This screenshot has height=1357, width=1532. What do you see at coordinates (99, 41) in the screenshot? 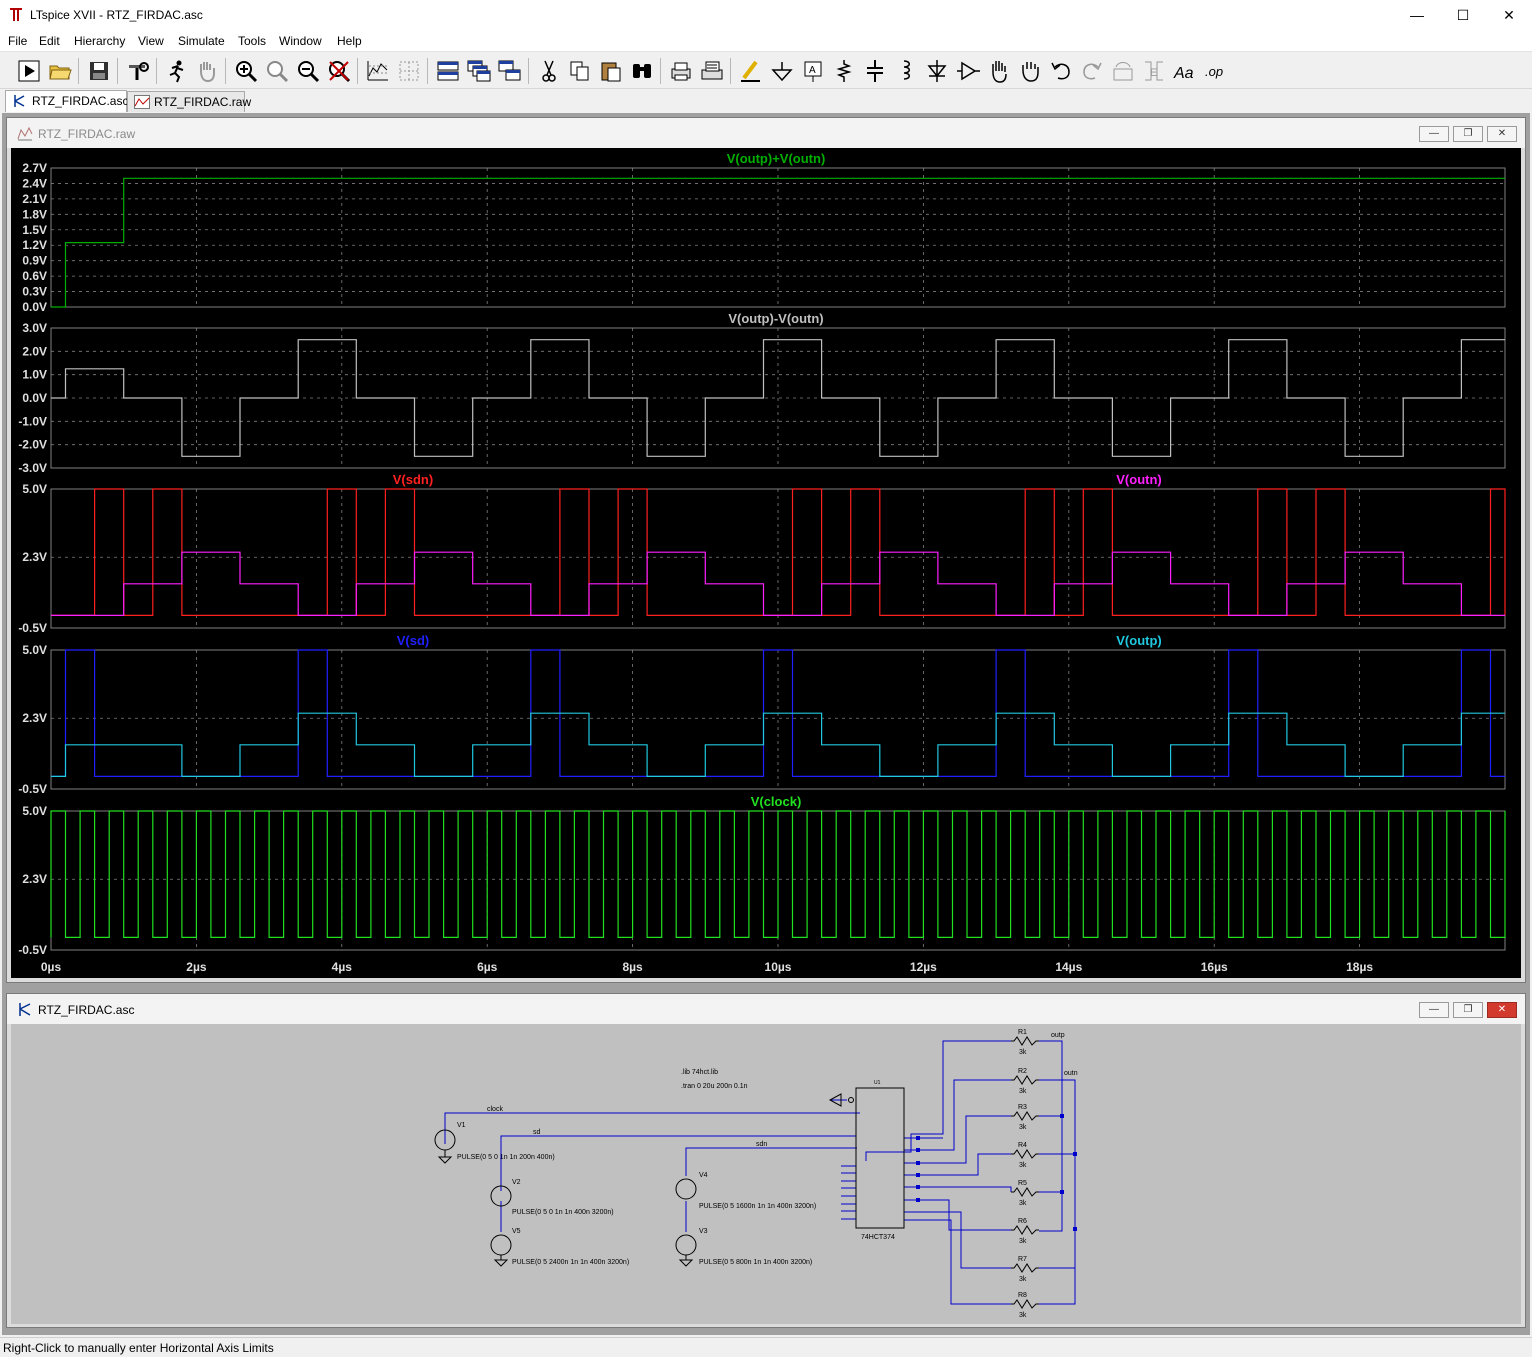
I see `menu-hierarchy: Hierarchy` at bounding box center [99, 41].